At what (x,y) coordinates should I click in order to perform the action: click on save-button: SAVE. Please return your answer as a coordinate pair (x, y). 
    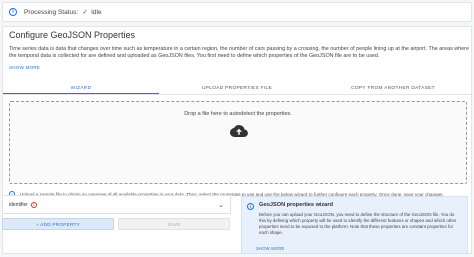
    Looking at the image, I should click on (174, 224).